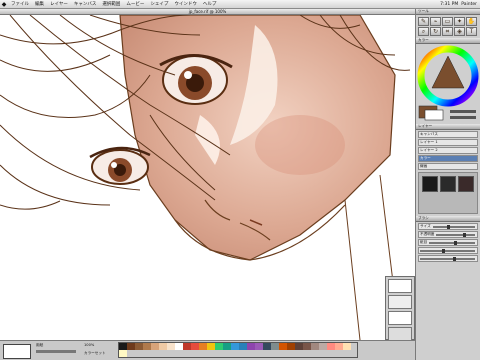  Describe the element at coordinates (185, 4) in the screenshot. I see `menu-window: ウインドウ` at that location.